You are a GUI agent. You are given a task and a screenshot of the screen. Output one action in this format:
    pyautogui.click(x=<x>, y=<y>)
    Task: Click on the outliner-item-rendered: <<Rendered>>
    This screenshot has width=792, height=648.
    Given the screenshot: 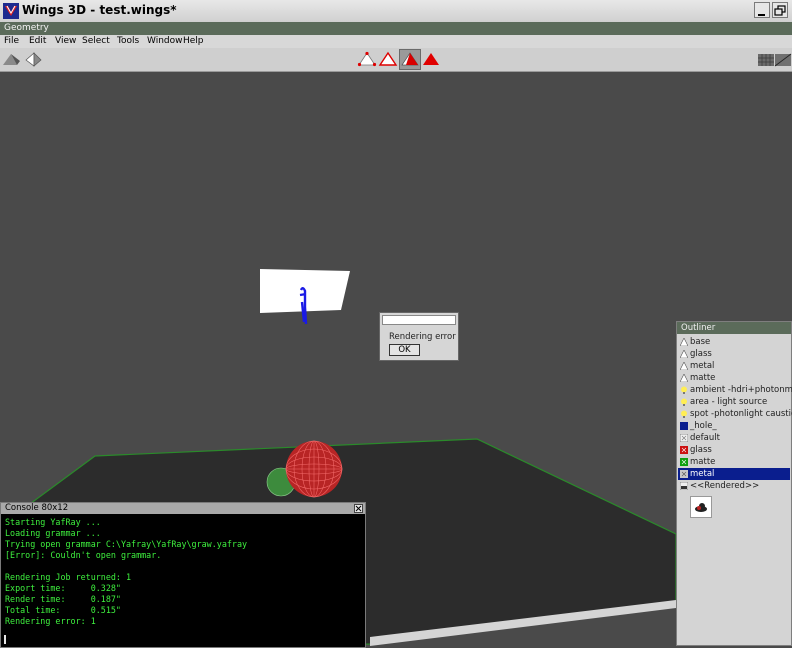 What is the action you would take?
    pyautogui.click(x=734, y=486)
    